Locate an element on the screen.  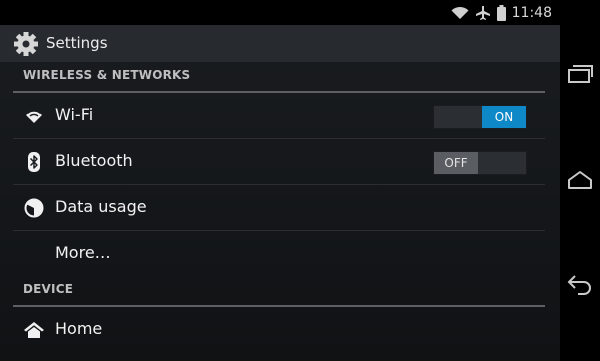
section-header-device: DEVICE is located at coordinates (279, 291).